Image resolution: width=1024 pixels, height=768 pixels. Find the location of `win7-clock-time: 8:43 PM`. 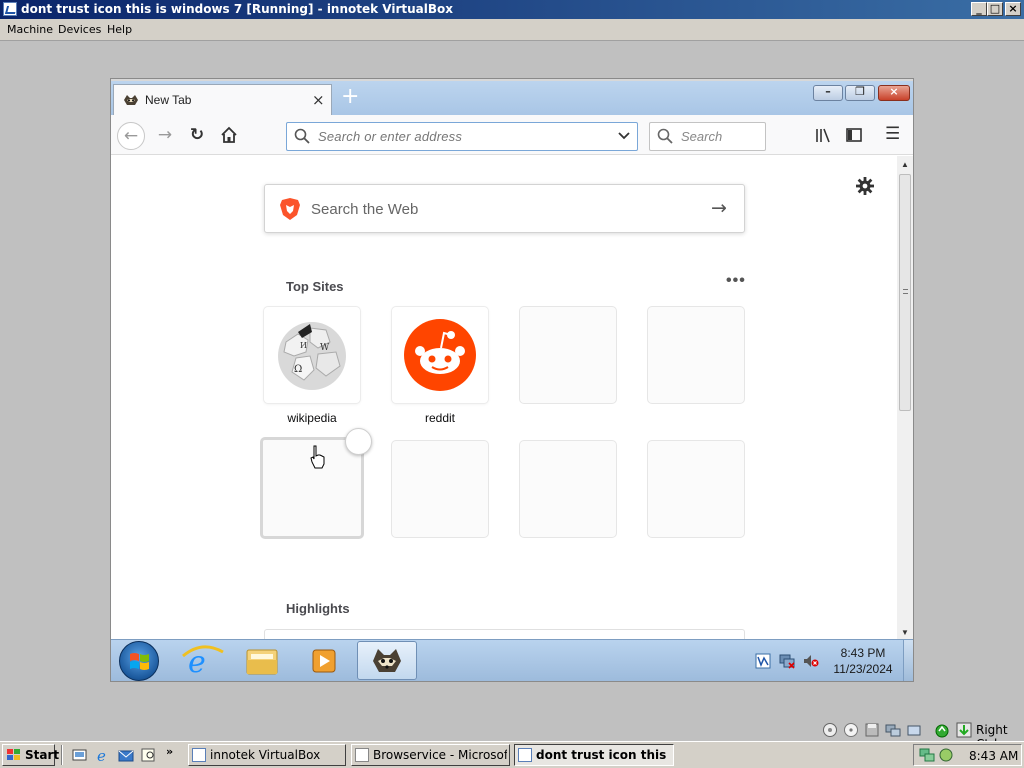

win7-clock-time: 8:43 PM is located at coordinates (863, 653).